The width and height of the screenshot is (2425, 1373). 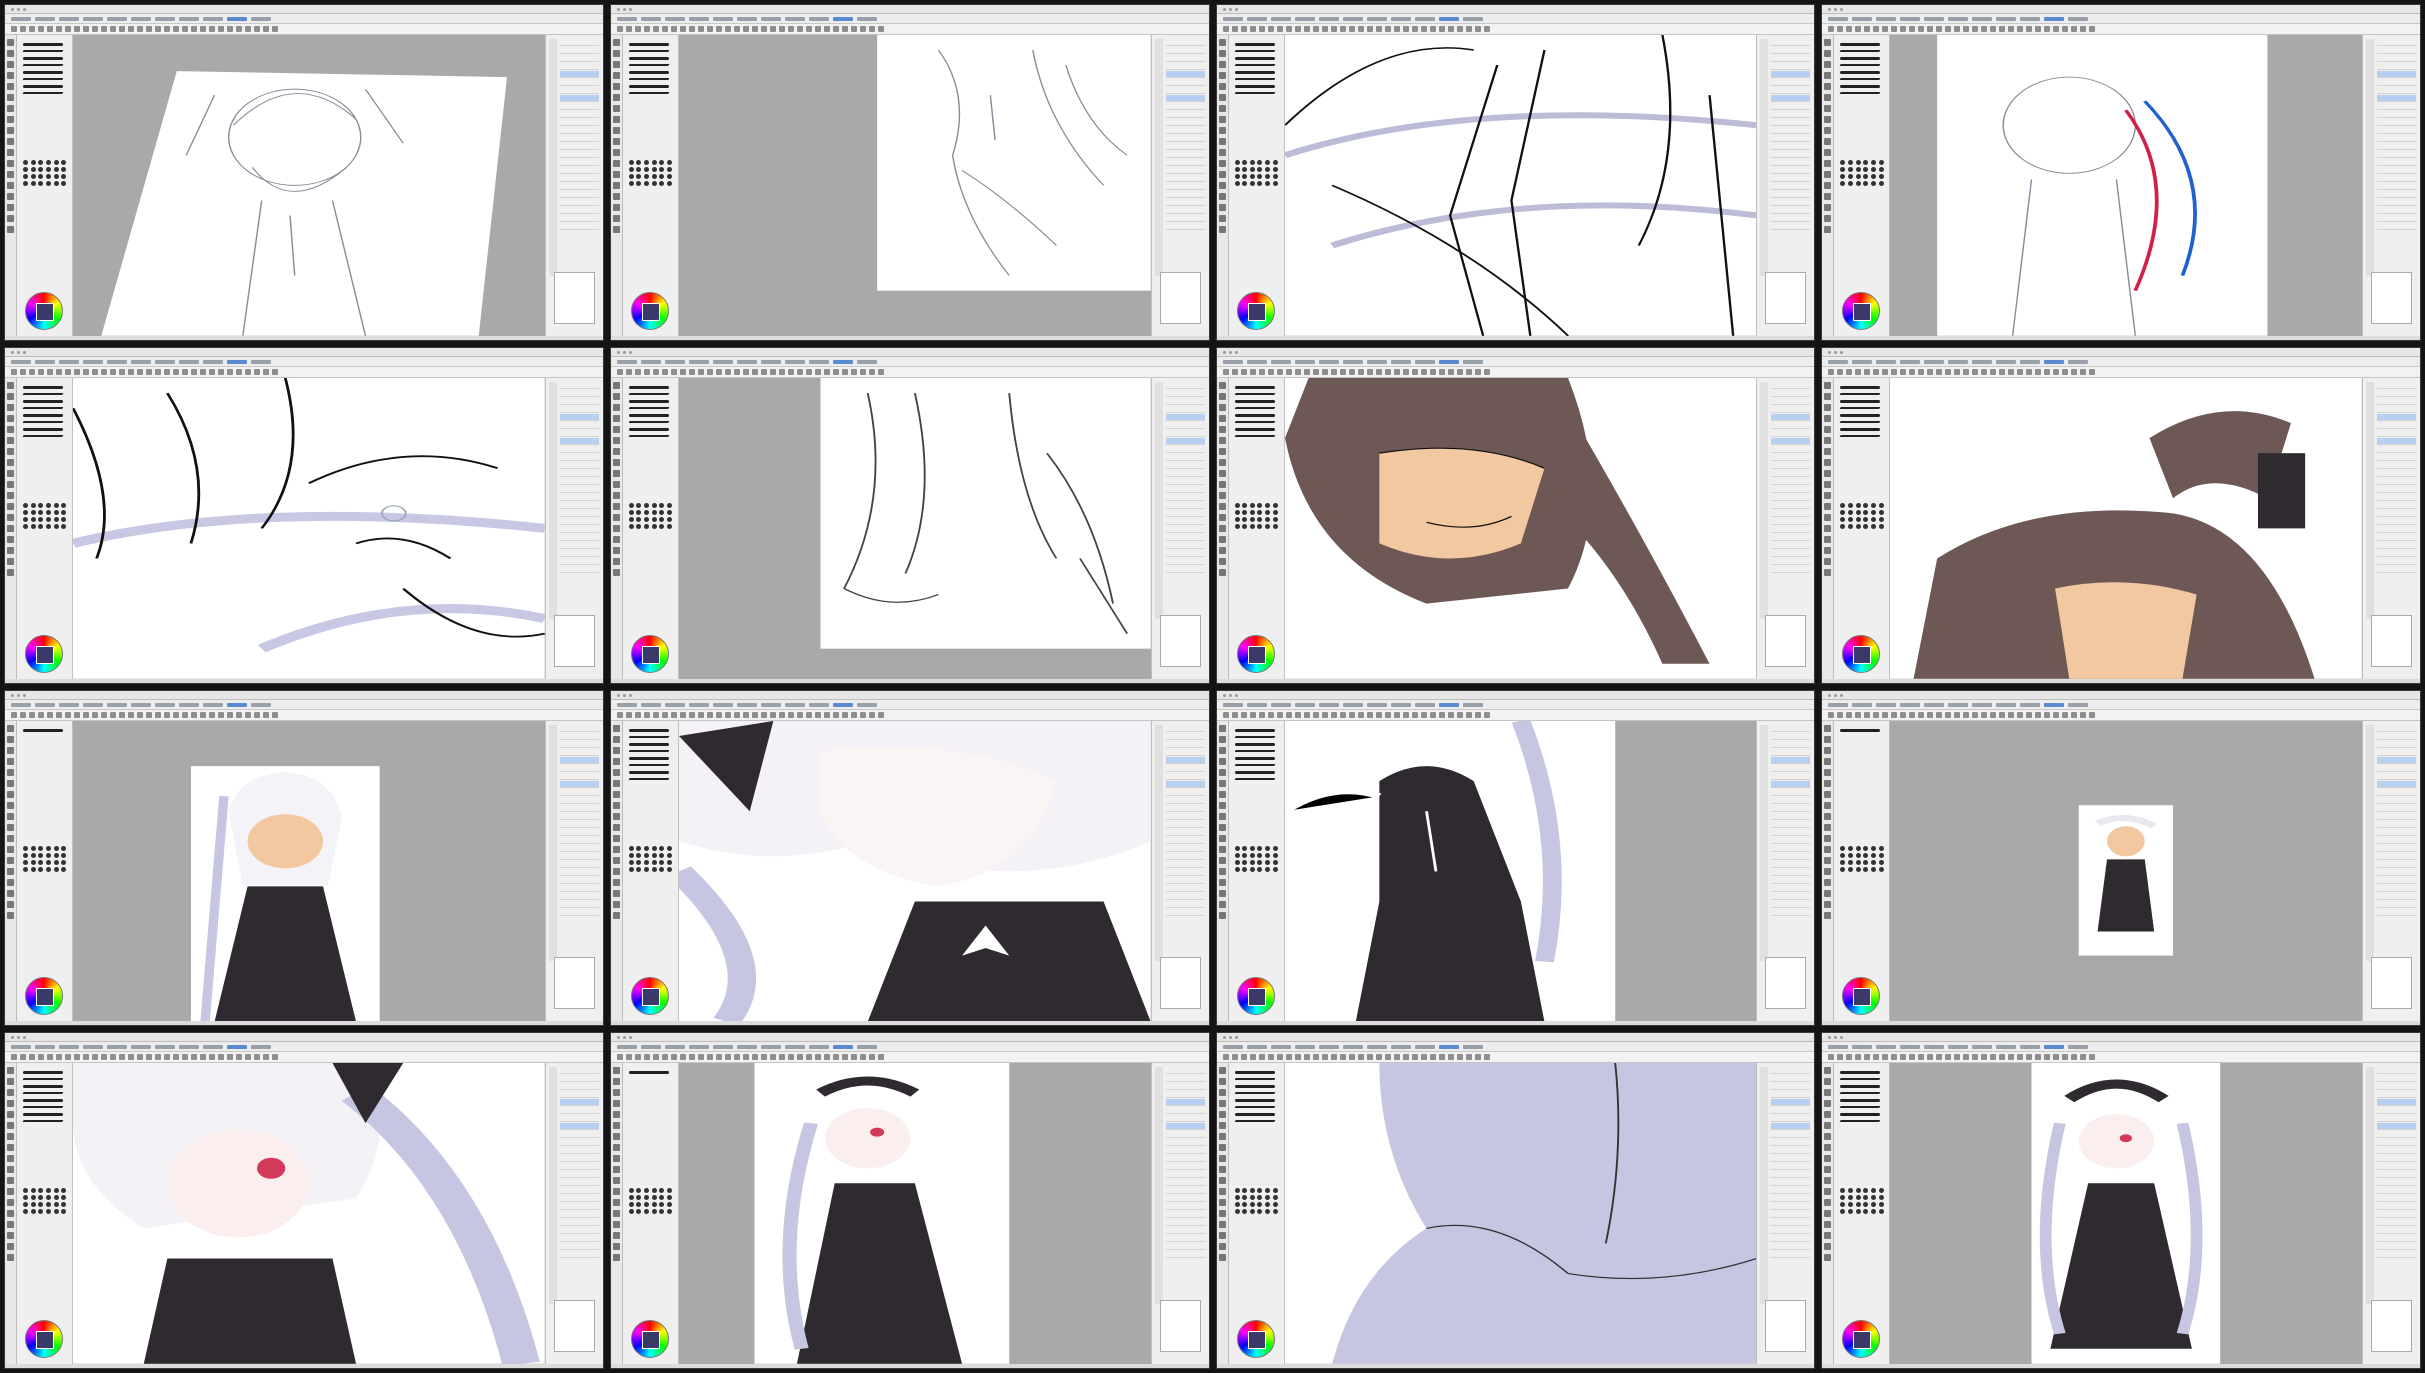 I want to click on color-wheel-icon, so click(x=1861, y=310).